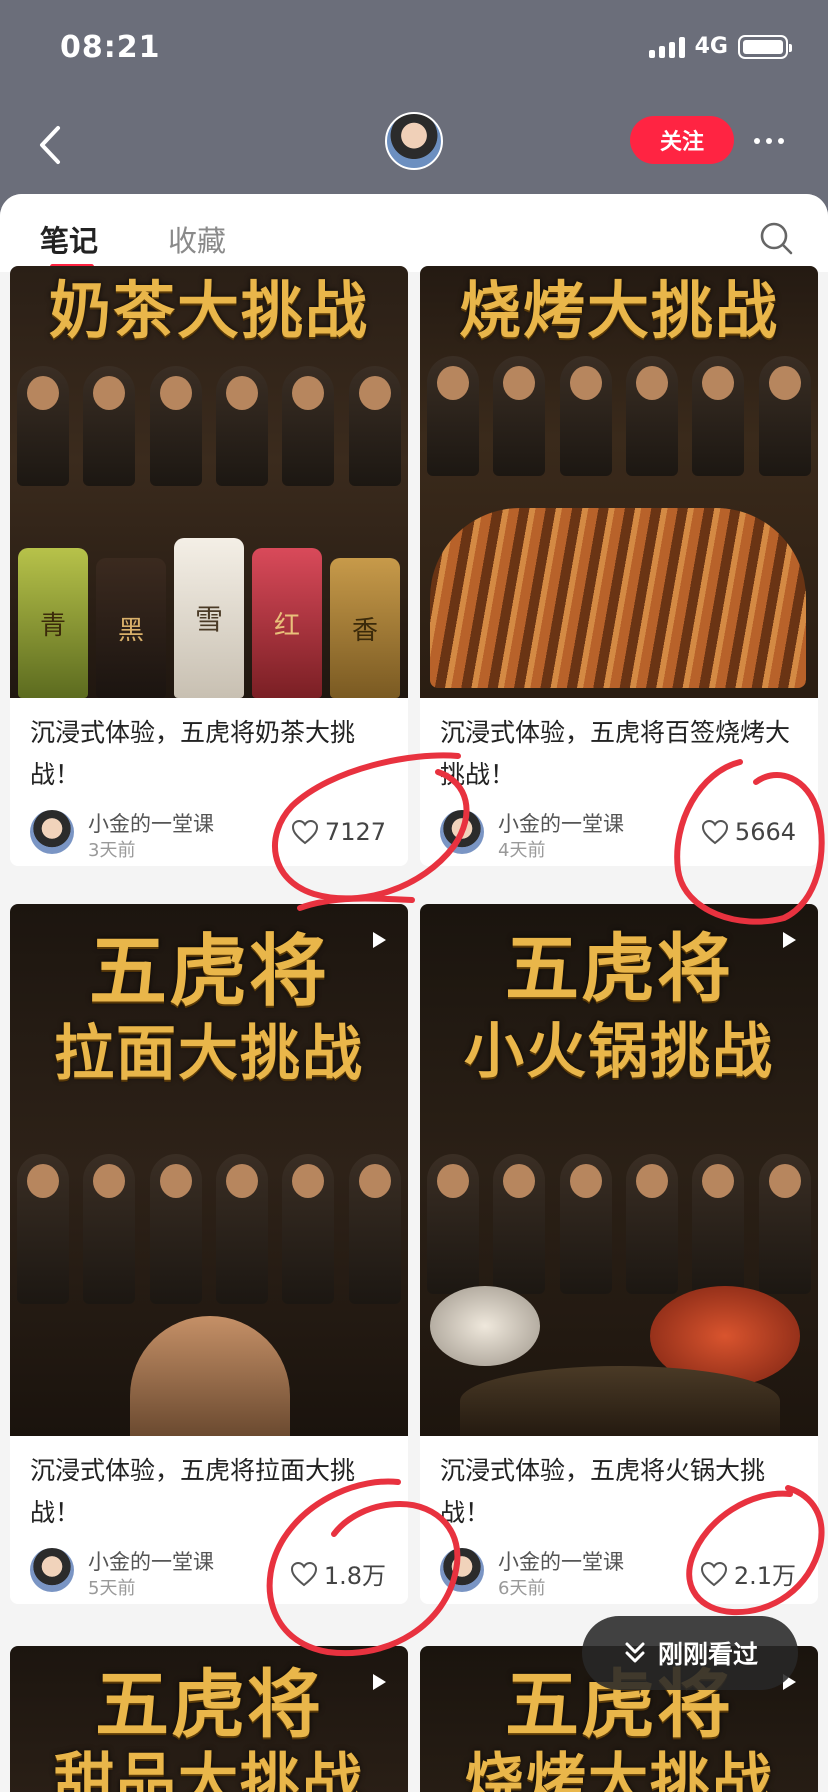 The height and width of the screenshot is (1792, 828). What do you see at coordinates (354, 1576) in the screenshot?
I see `like-count: 1.8万` at bounding box center [354, 1576].